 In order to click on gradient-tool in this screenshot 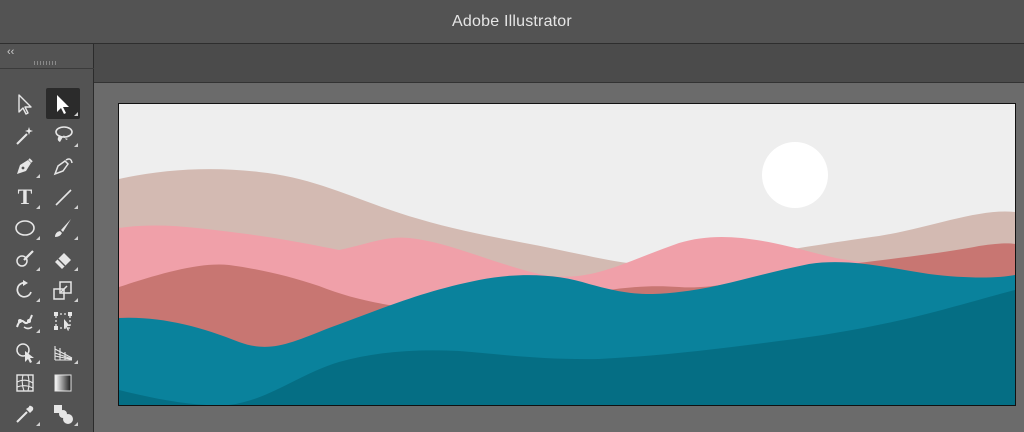, I will do `click(63, 382)`.